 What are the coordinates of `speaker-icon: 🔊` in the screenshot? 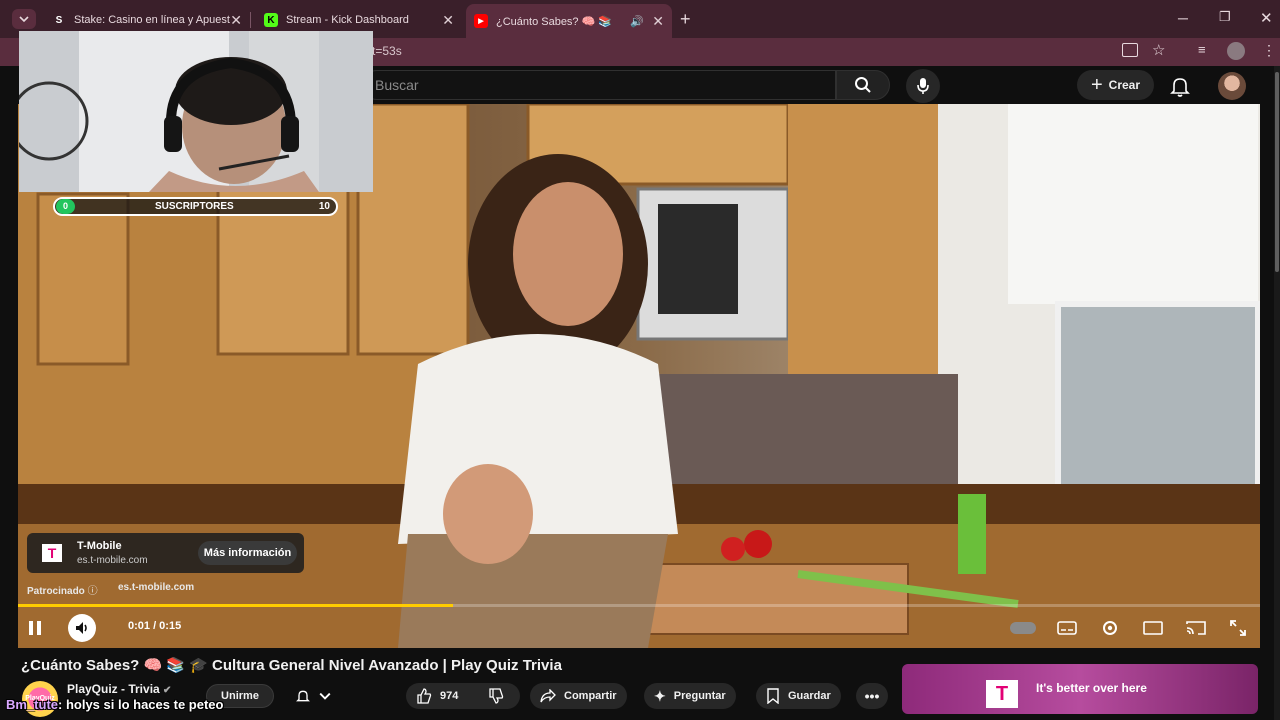 It's located at (637, 21).